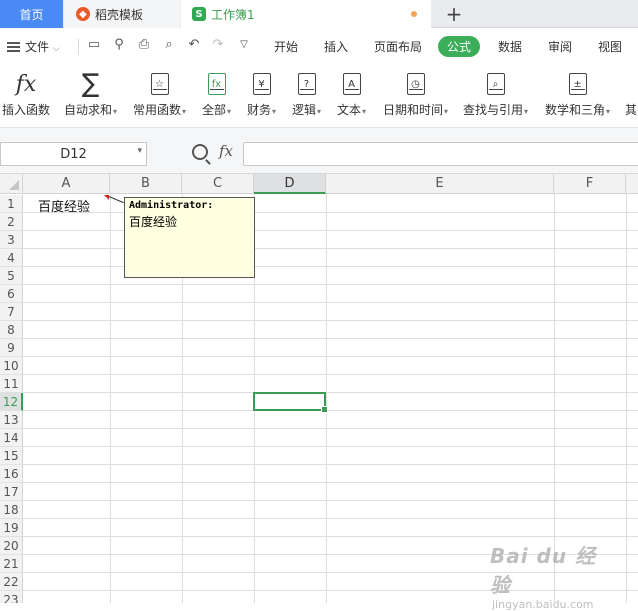 This screenshot has width=638, height=611. I want to click on sigma-icon: ∑, so click(90, 84).